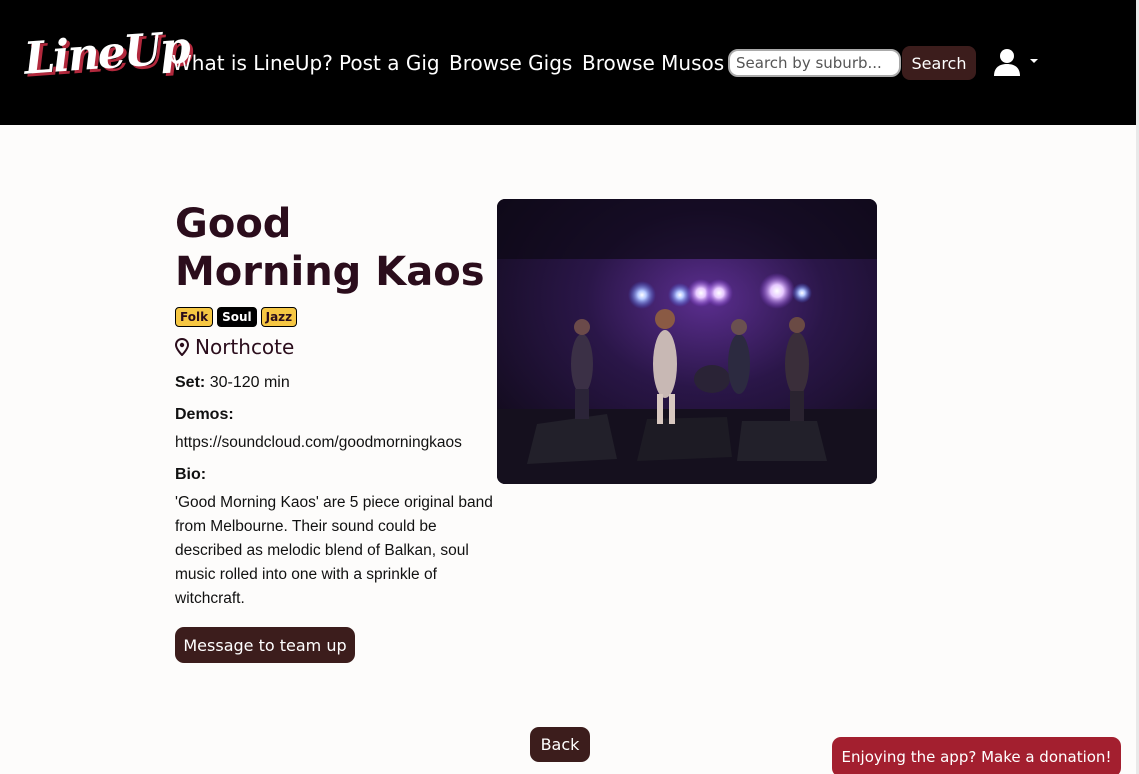  Describe the element at coordinates (560, 744) in the screenshot. I see `back-button: Back` at that location.